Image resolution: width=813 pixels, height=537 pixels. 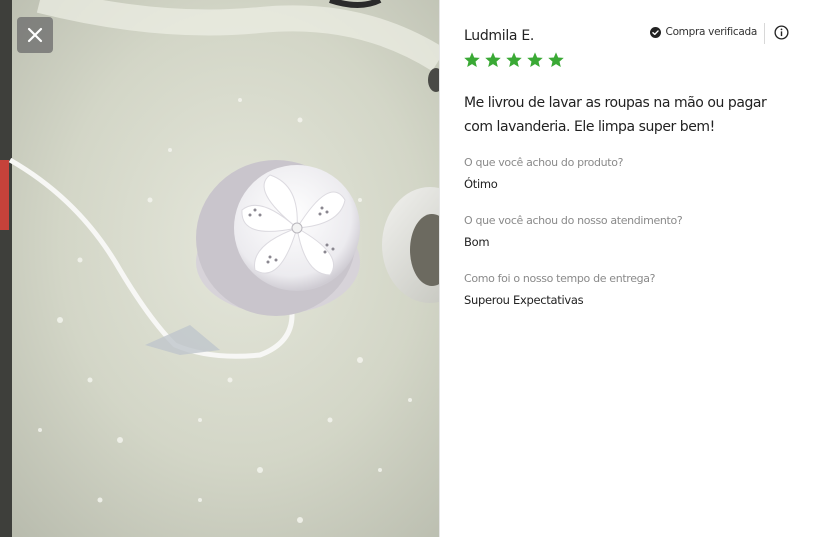 What do you see at coordinates (781, 32) in the screenshot?
I see `info-icon` at bounding box center [781, 32].